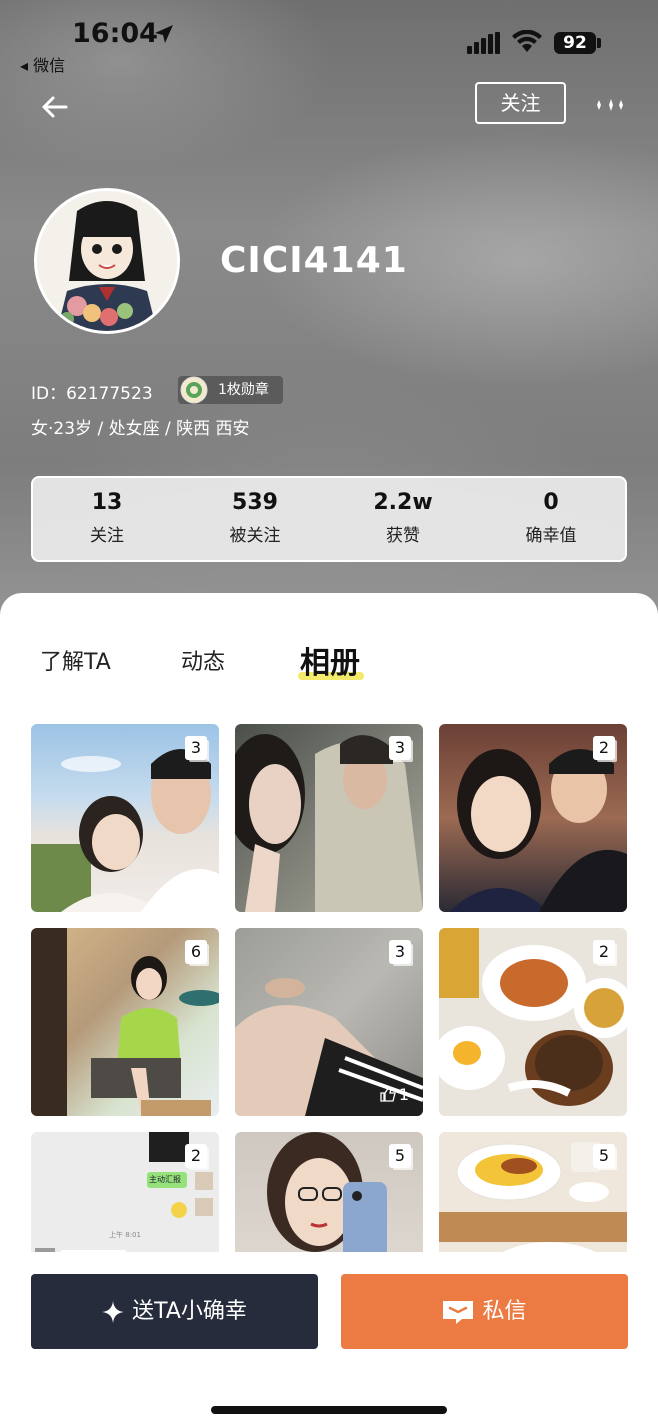 This screenshot has width=658, height=1426. Describe the element at coordinates (203, 660) in the screenshot. I see `tab-feed: 动态` at that location.